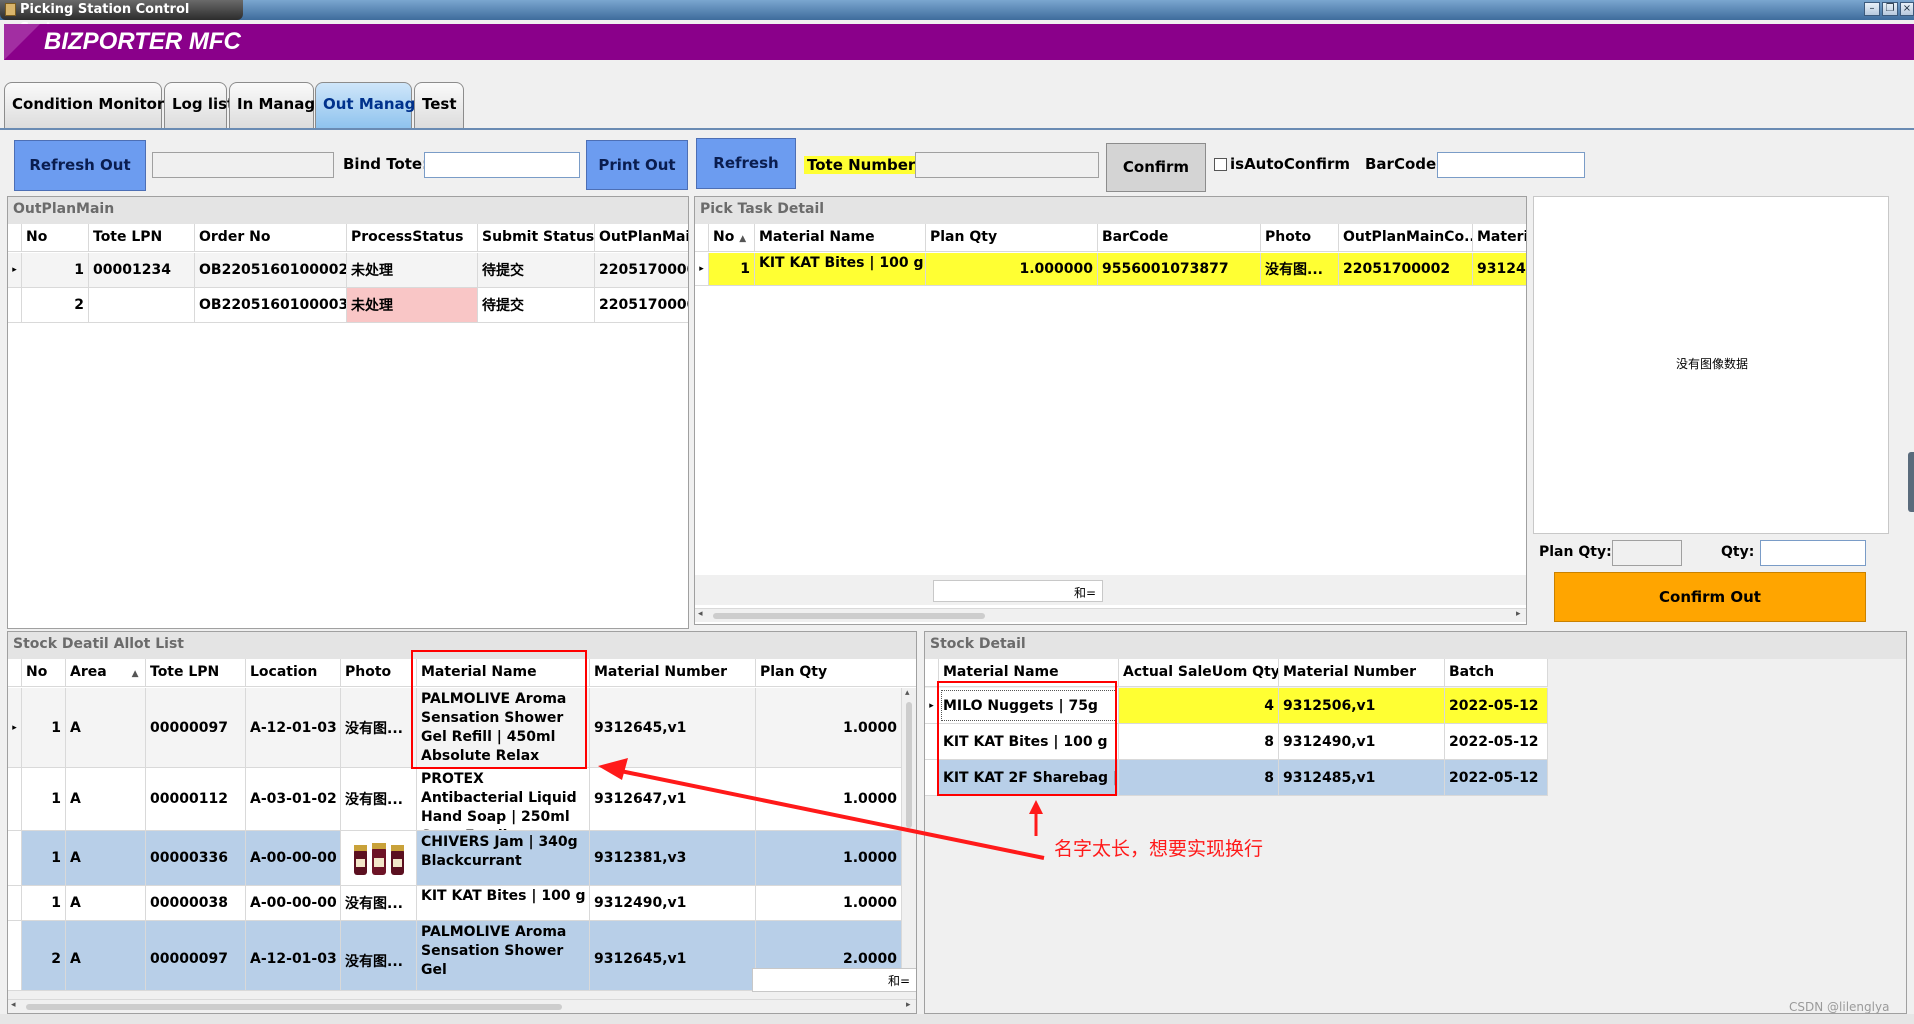  Describe the element at coordinates (196, 955) in the screenshot. I see `cell-tote-lpn: 00000097` at that location.